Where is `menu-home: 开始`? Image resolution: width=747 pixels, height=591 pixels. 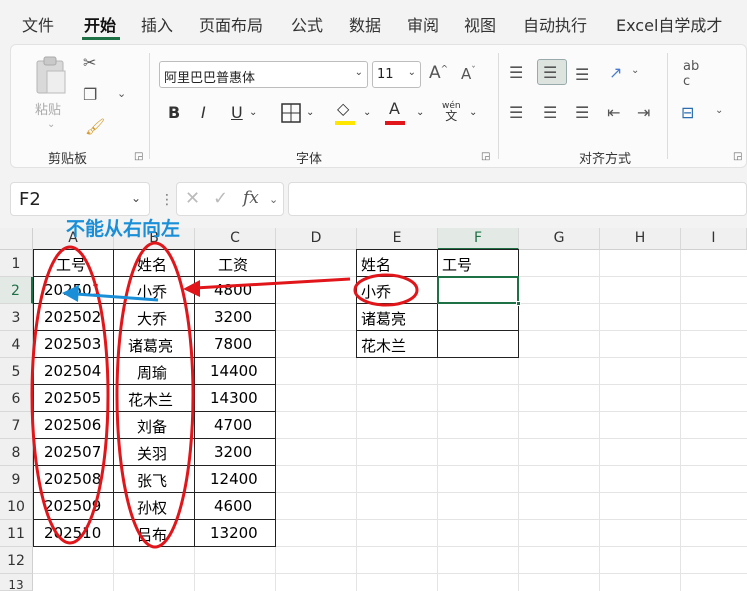 menu-home: 开始 is located at coordinates (100, 24).